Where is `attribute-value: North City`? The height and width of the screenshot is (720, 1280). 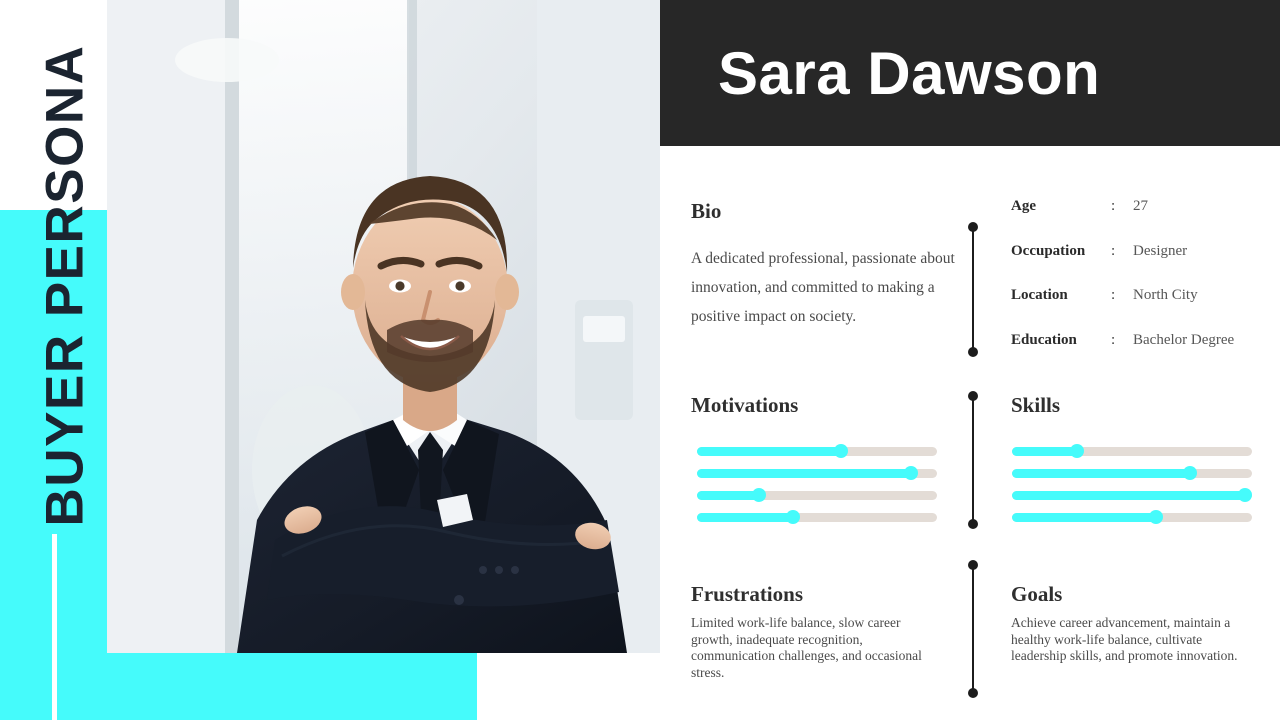 attribute-value: North City is located at coordinates (1165, 295).